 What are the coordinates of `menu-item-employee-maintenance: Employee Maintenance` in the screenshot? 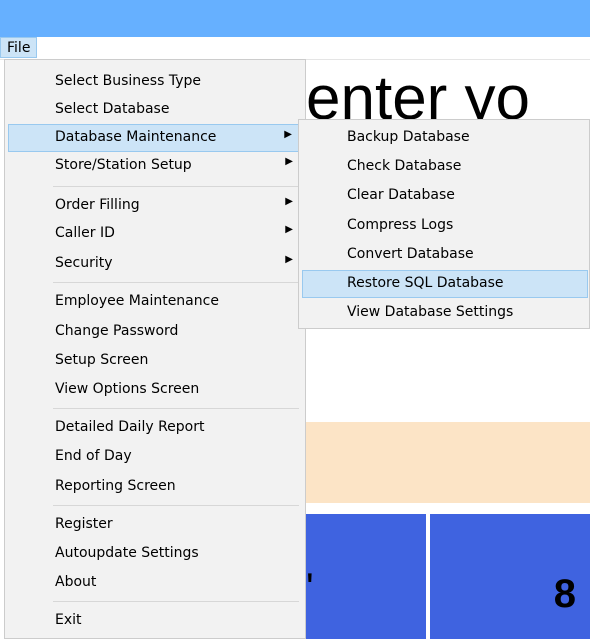 It's located at (155, 302).